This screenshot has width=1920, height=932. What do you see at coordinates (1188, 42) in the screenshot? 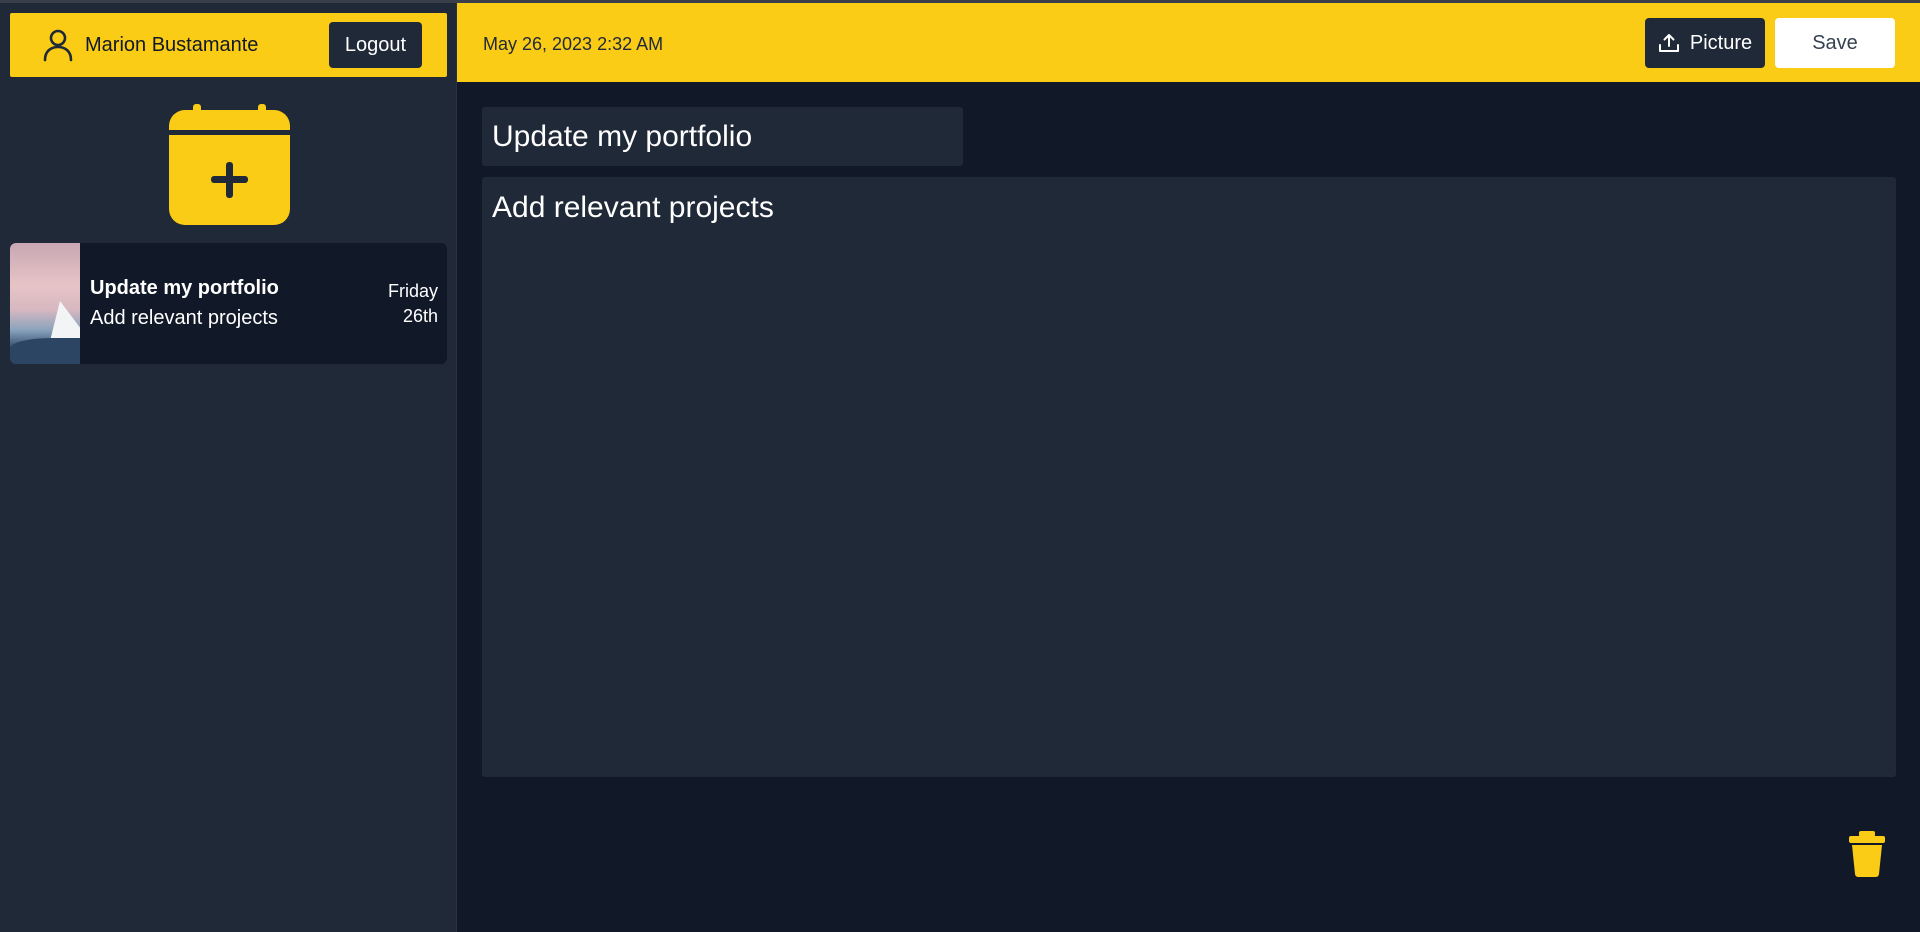
I see `editor-toolbar: May 26, 2023 2:32 AM Picture Save` at bounding box center [1188, 42].